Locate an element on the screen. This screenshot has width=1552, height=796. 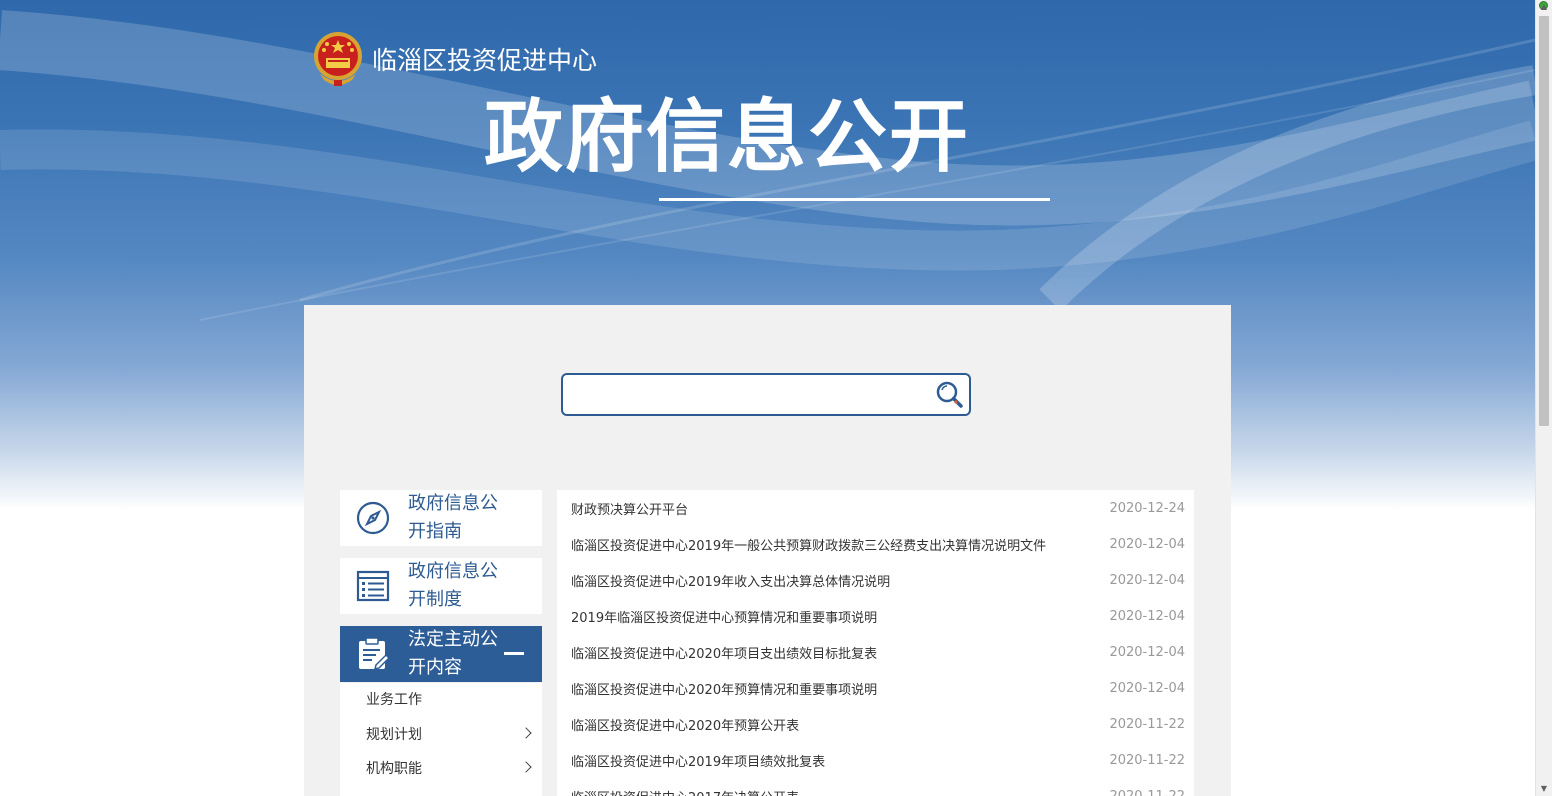
list-item: 2019年临淄区投资促进中心预算情况和重要事项说明 2020-12-04 is located at coordinates (875, 616).